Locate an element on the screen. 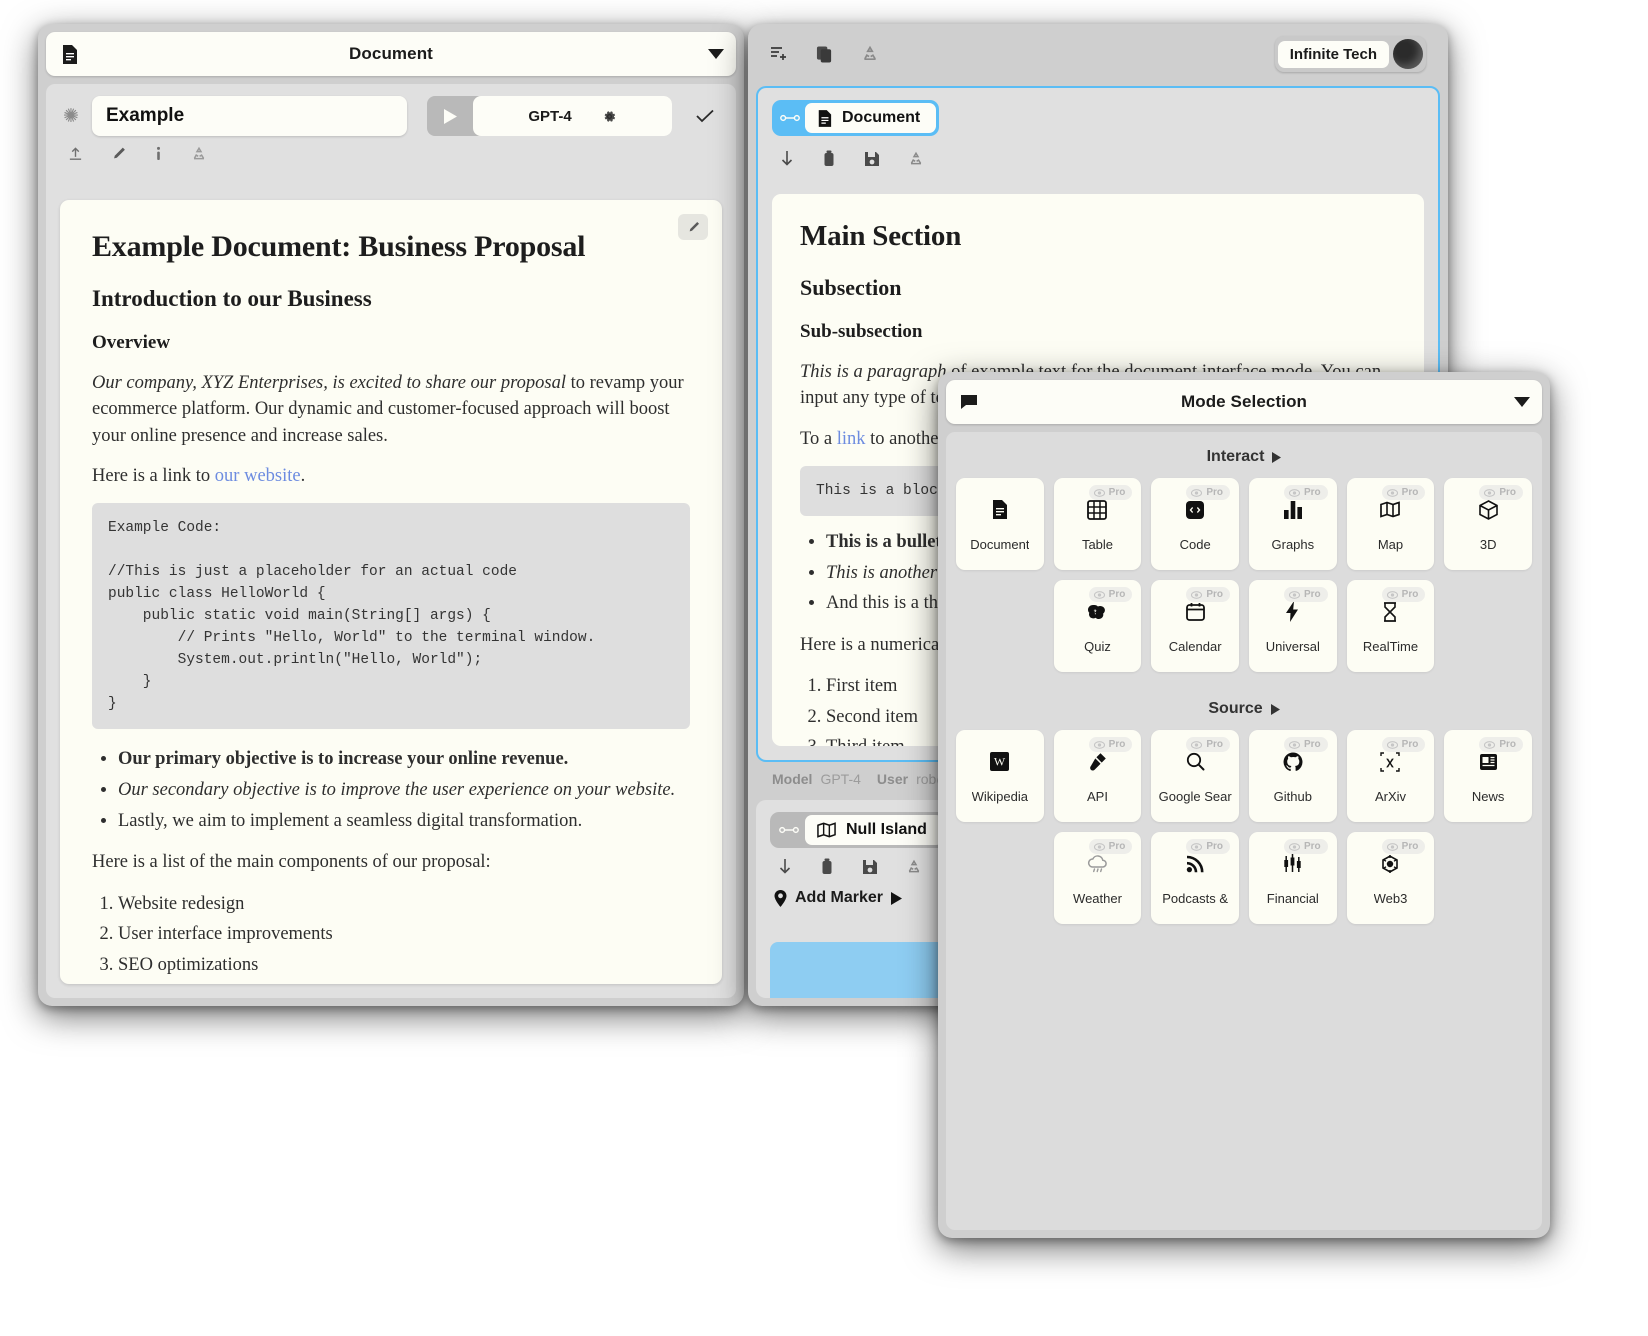 This screenshot has width=1648, height=1336. mode-card-podcasts: Pro Podcasts & is located at coordinates (1195, 878).